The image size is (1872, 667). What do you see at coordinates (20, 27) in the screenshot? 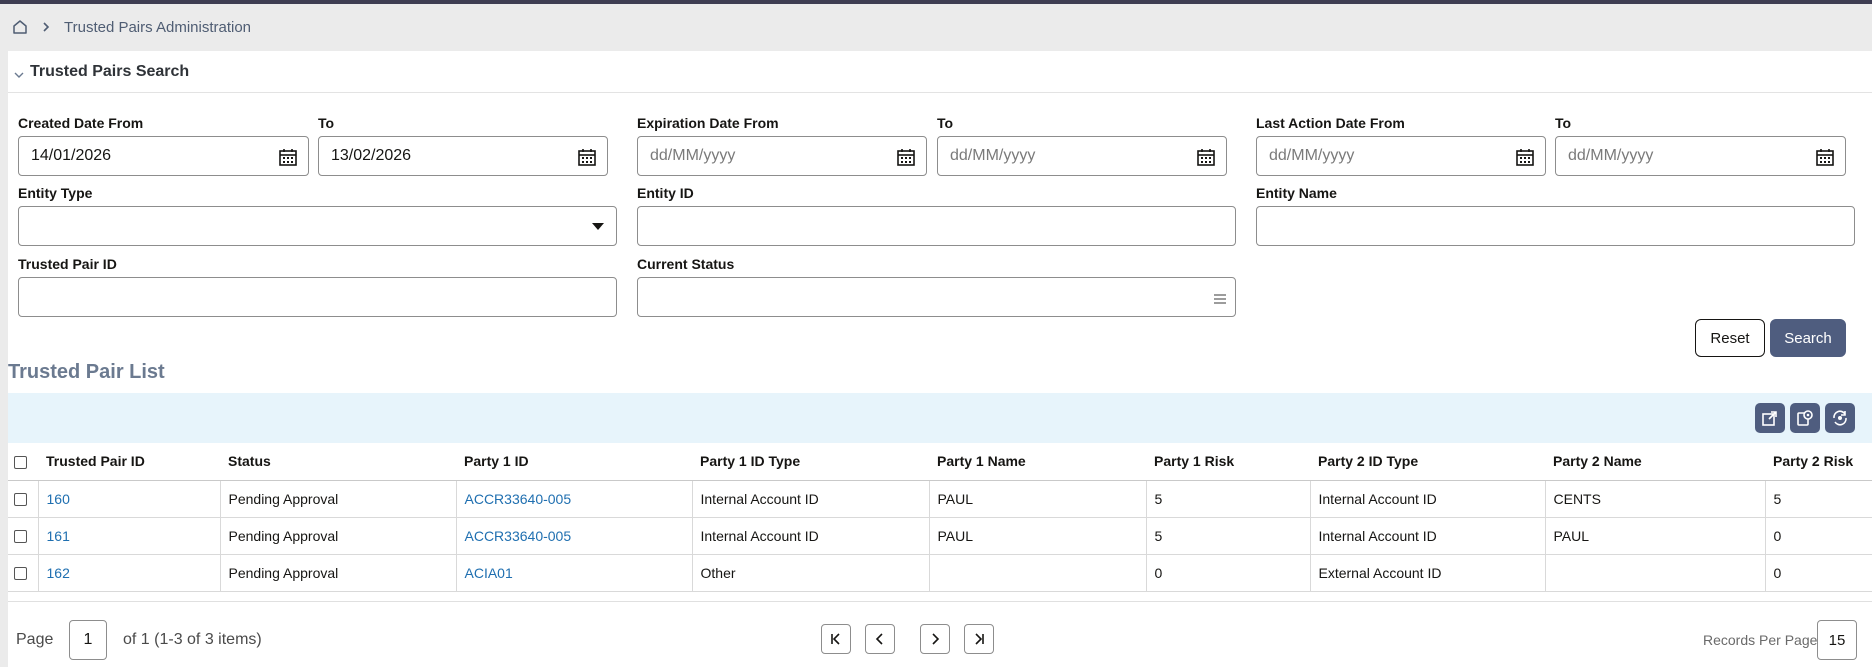
I see `home-icon` at bounding box center [20, 27].